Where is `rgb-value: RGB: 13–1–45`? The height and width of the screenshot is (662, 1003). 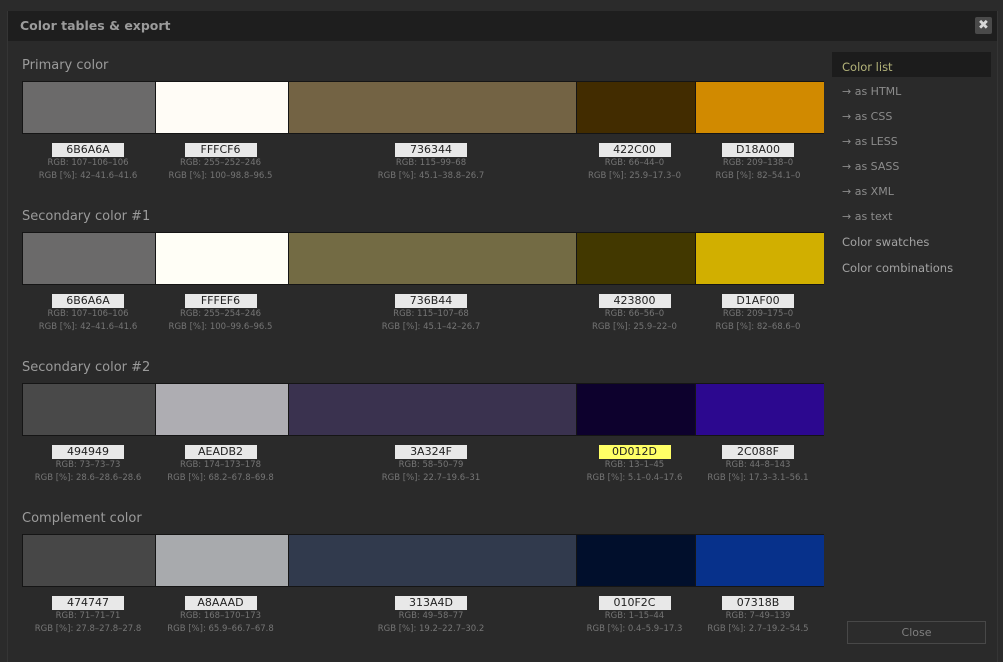 rgb-value: RGB: 13–1–45 is located at coordinates (634, 465).